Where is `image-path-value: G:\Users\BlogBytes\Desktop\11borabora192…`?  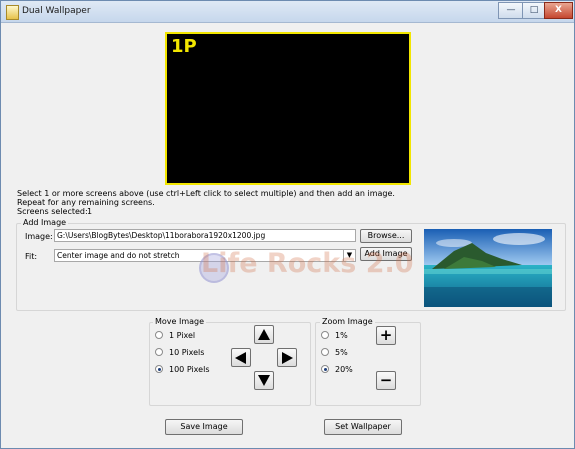 image-path-value: G:\Users\BlogBytes\Desktop\11borabora192… is located at coordinates (161, 235).